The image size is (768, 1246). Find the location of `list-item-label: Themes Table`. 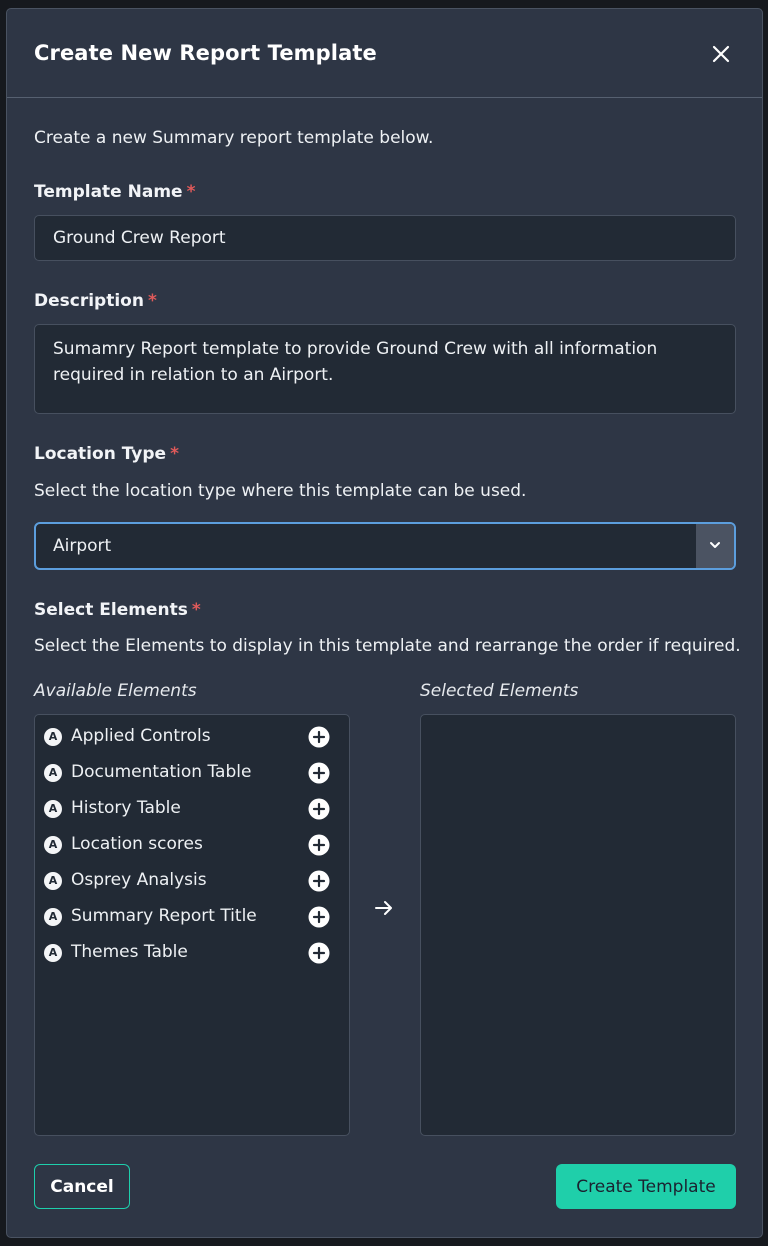

list-item-label: Themes Table is located at coordinates (129, 952).